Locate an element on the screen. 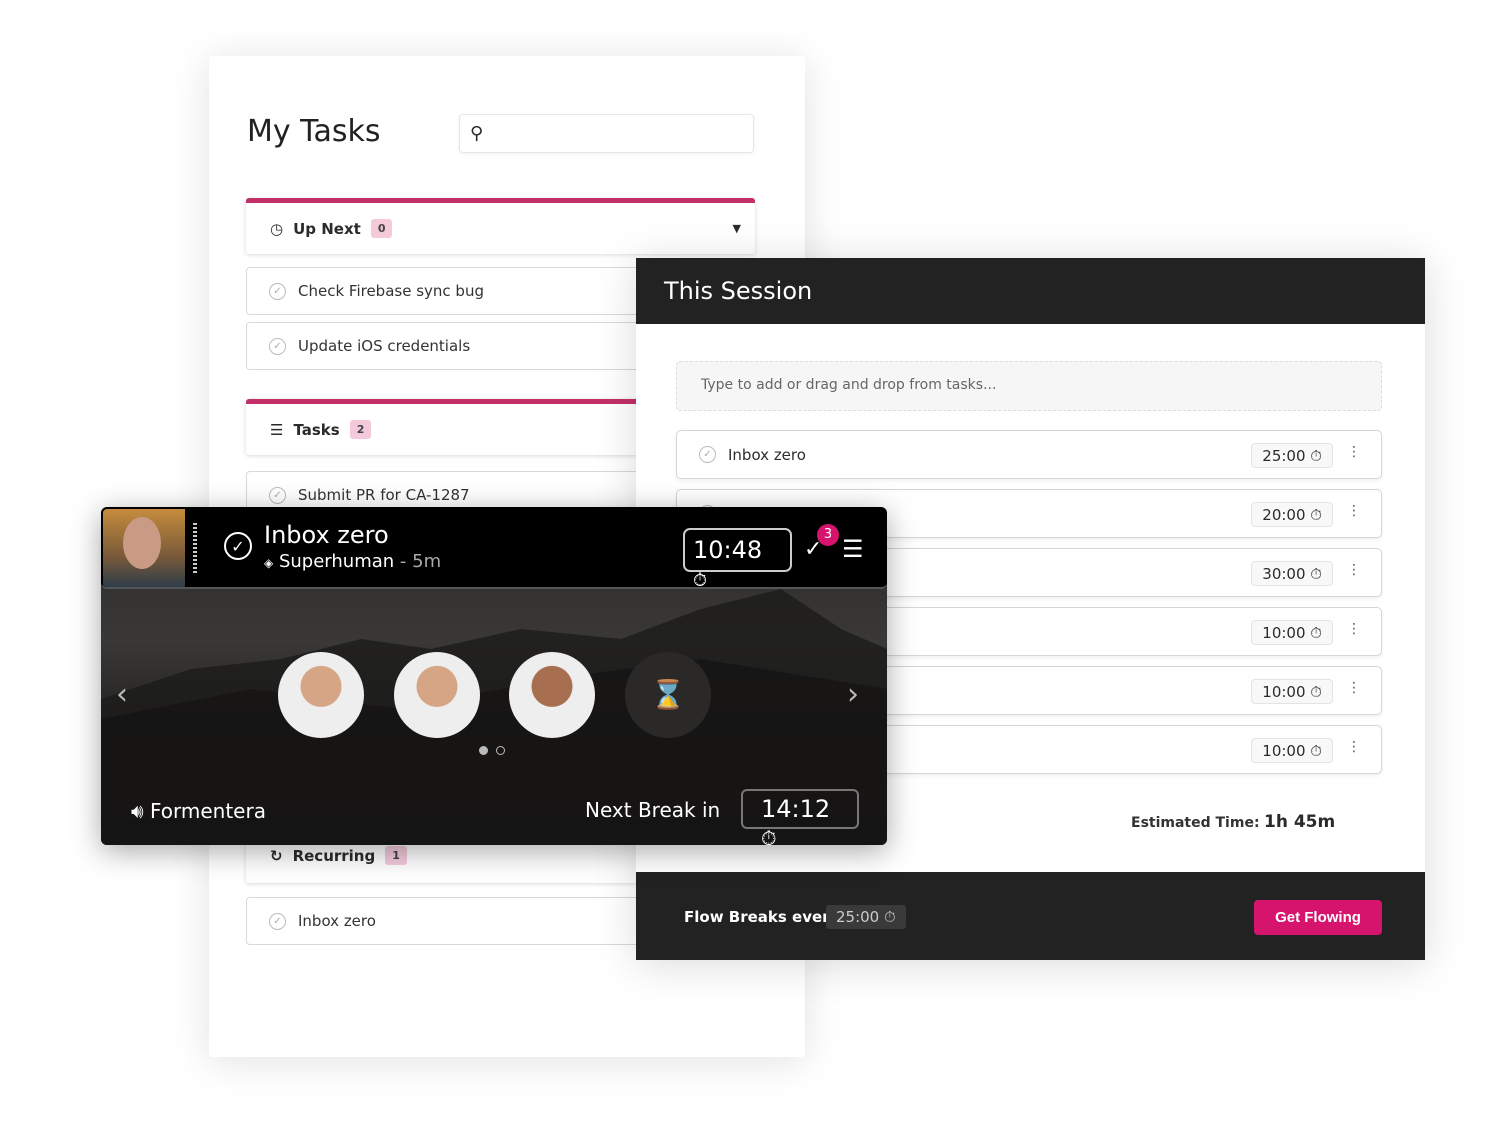 The image size is (1486, 1124). drag-handle is located at coordinates (195, 548).